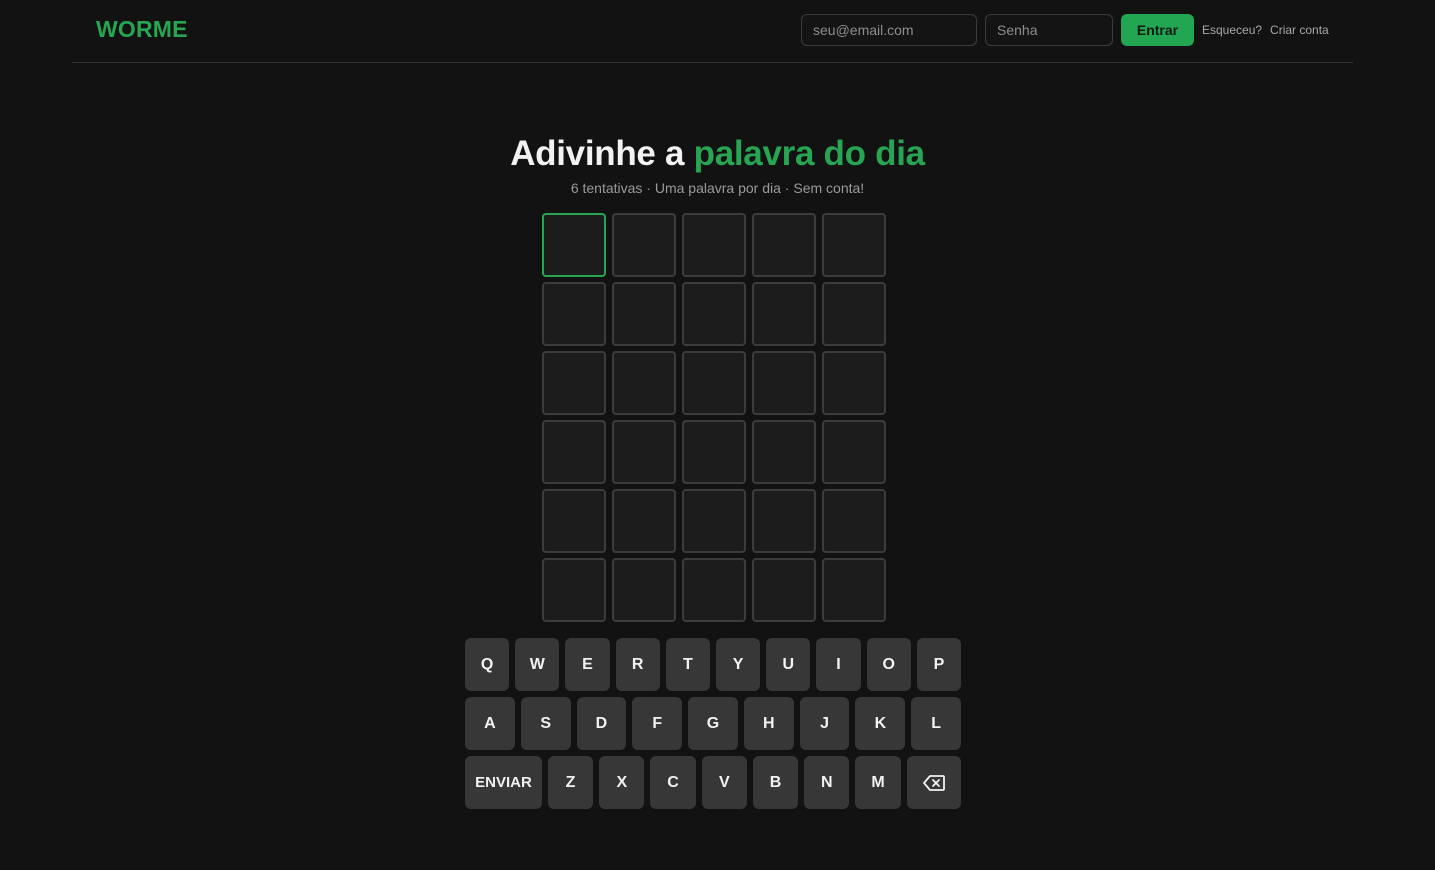 The image size is (1435, 870). I want to click on key-q: Q, so click(487, 664).